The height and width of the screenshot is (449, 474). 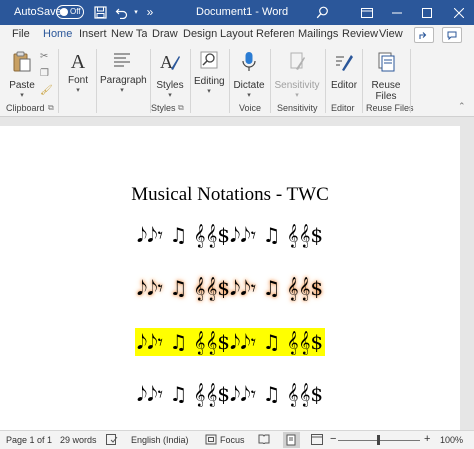 What do you see at coordinates (451, 440) in the screenshot?
I see `zoom-level: 100%` at bounding box center [451, 440].